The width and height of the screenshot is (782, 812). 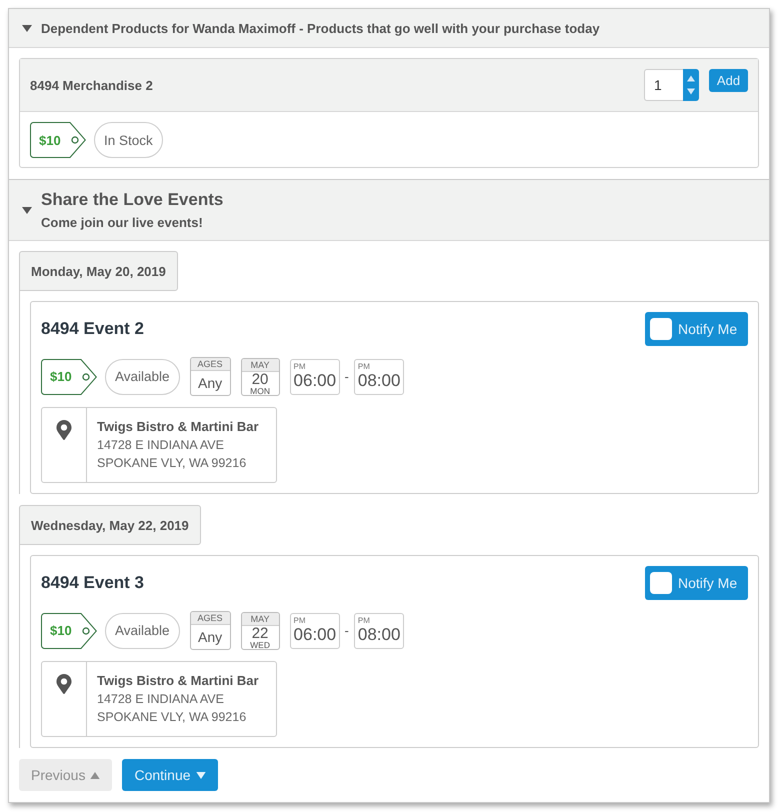 I want to click on add-button: Add, so click(x=728, y=80).